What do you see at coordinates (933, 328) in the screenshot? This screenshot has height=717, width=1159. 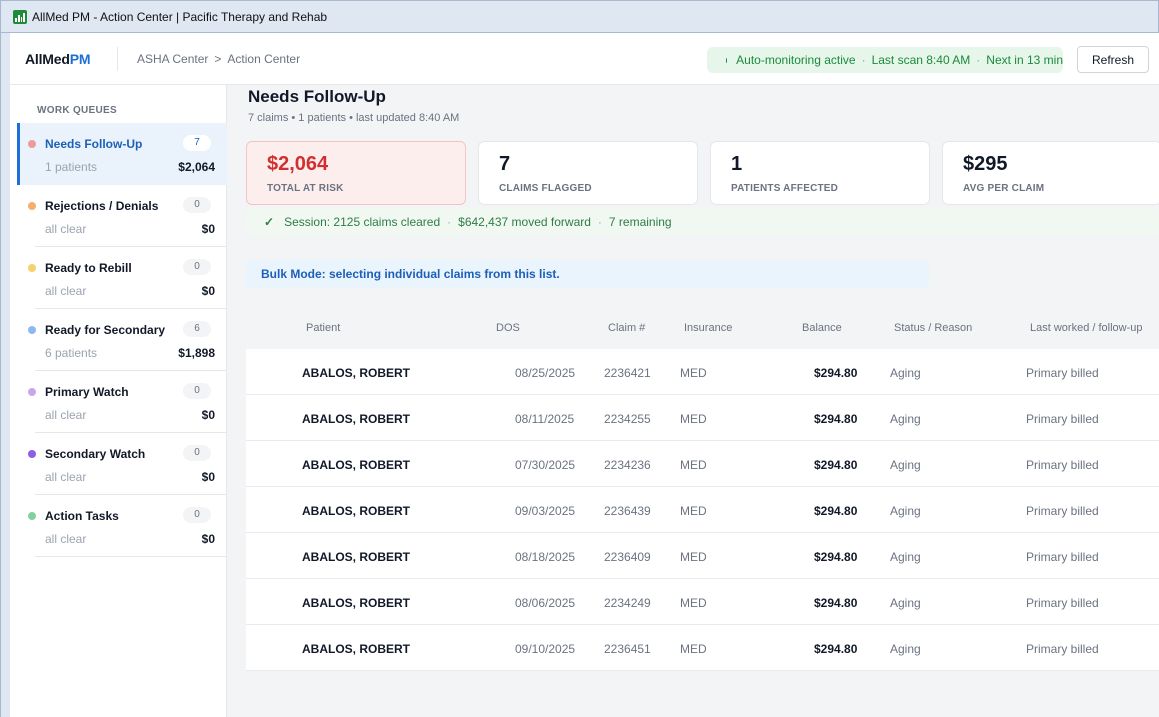 I see `column-header-status: Status / Reason` at bounding box center [933, 328].